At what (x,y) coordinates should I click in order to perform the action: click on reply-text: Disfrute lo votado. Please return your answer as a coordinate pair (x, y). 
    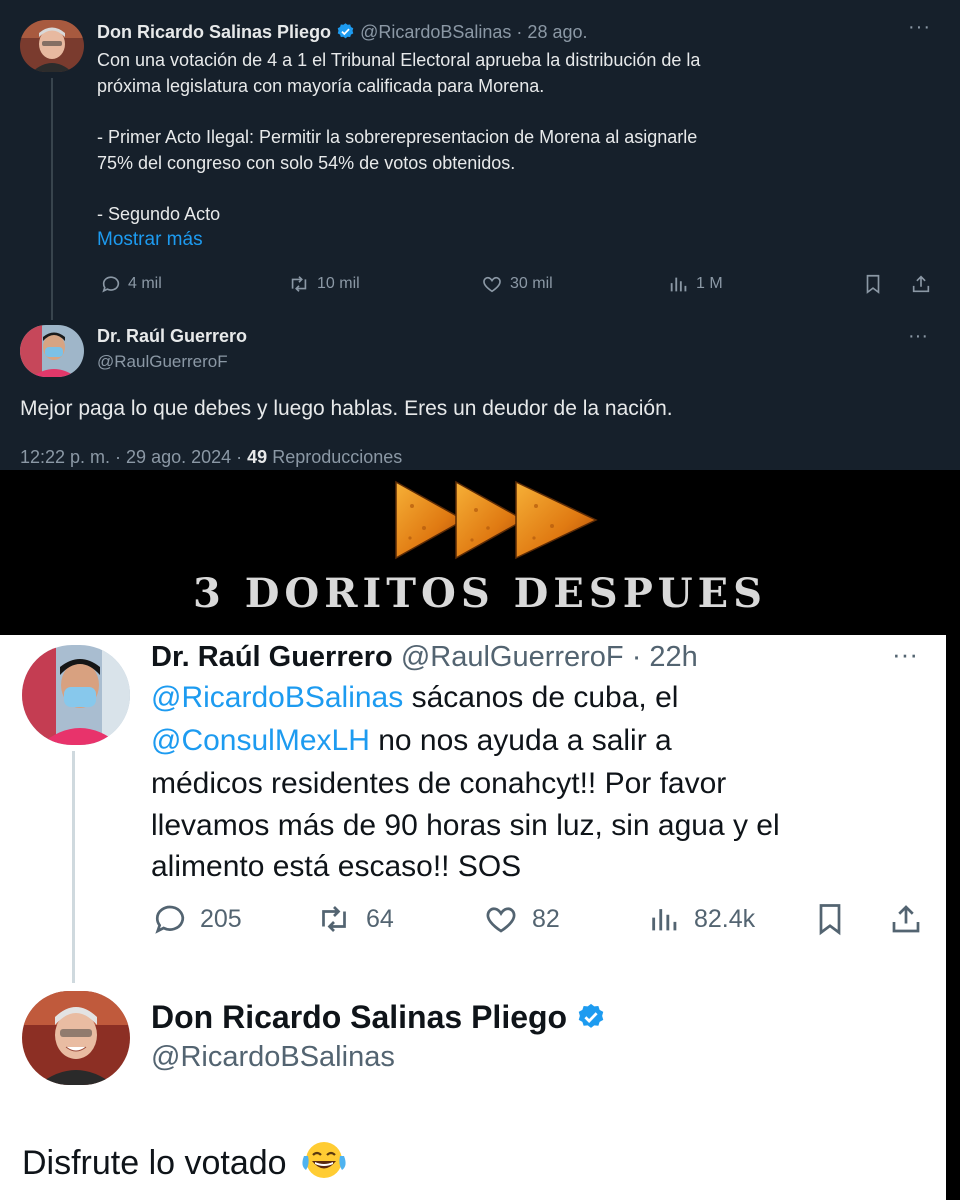
    Looking at the image, I should click on (154, 1163).